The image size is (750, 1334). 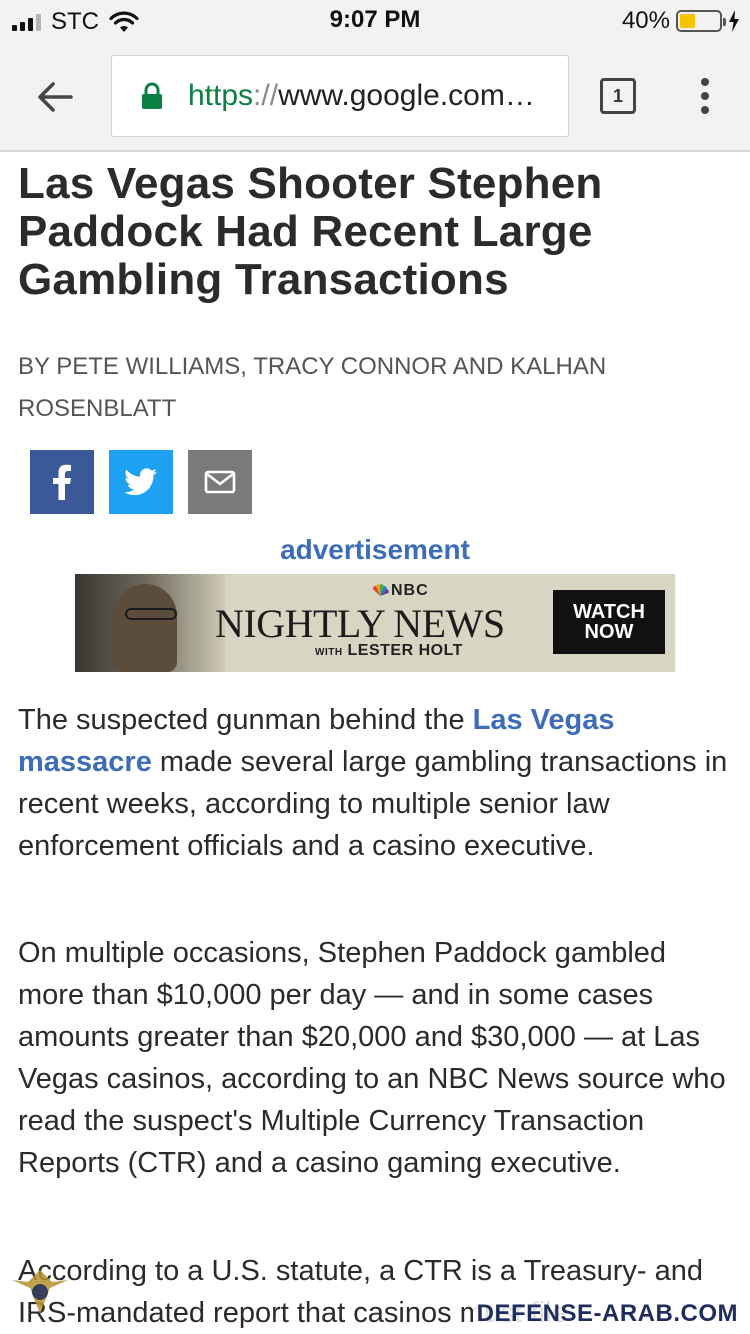 I want to click on paragraph-text: The suspected gunman behind the, so click(x=245, y=720).